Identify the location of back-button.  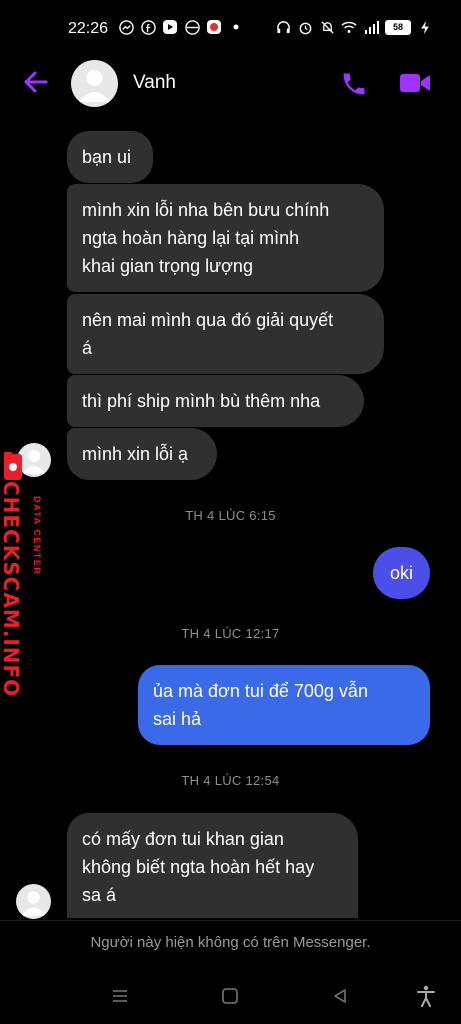
(36, 84).